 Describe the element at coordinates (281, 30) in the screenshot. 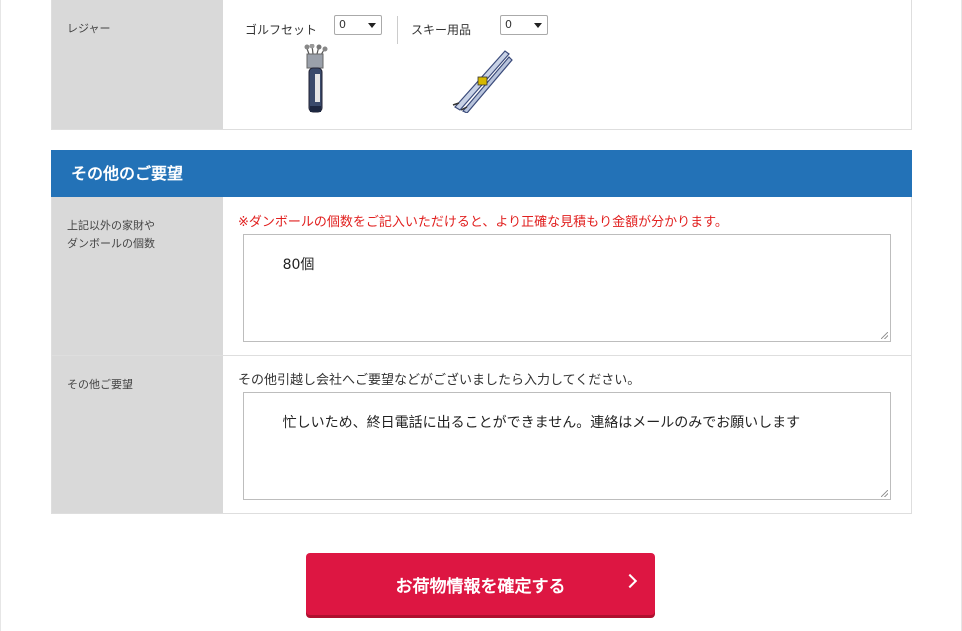

I see `golf-set-label: ゴルフセット` at that location.